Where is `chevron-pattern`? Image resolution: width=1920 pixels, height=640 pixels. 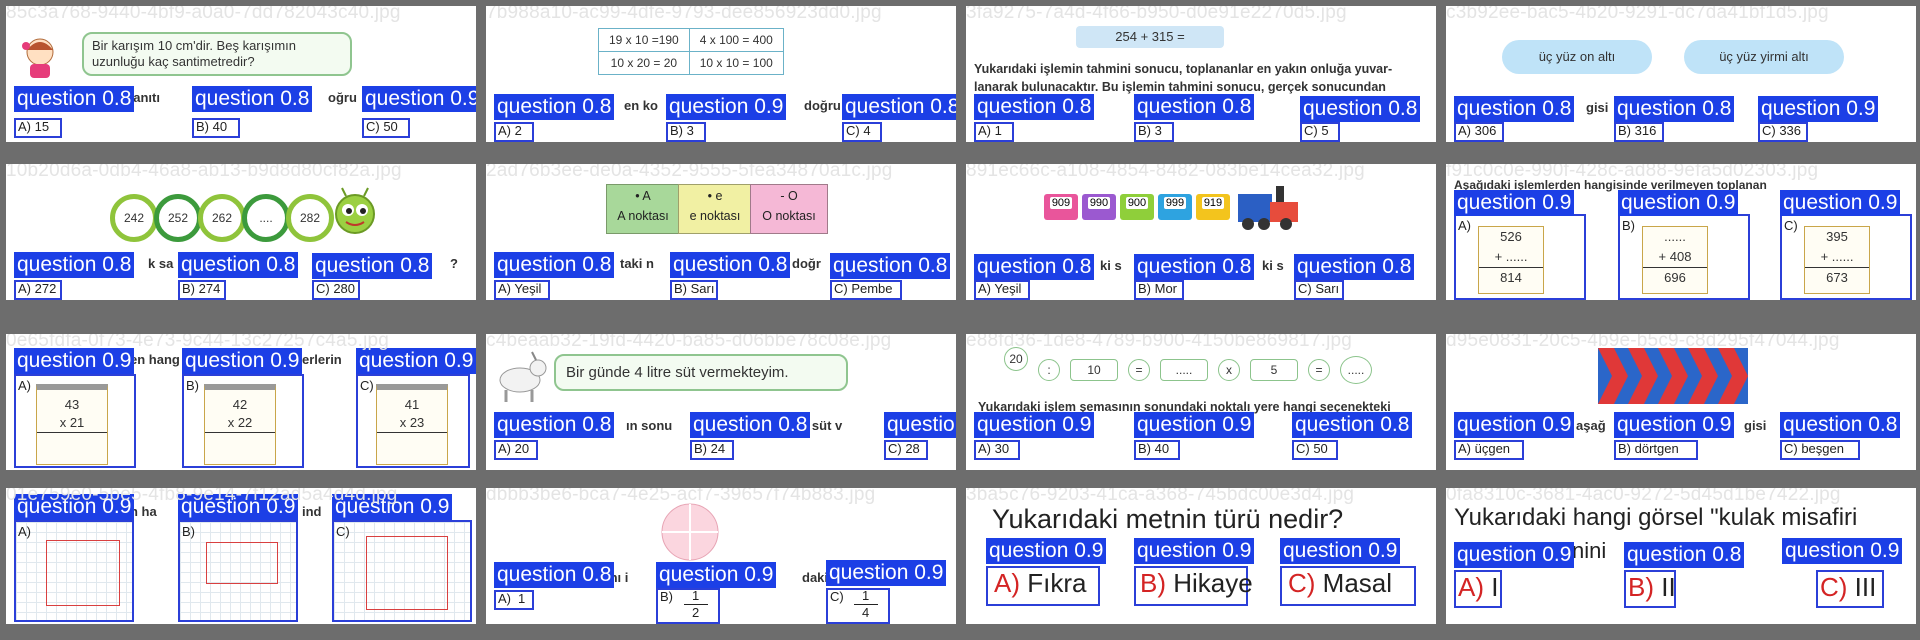 chevron-pattern is located at coordinates (1673, 376).